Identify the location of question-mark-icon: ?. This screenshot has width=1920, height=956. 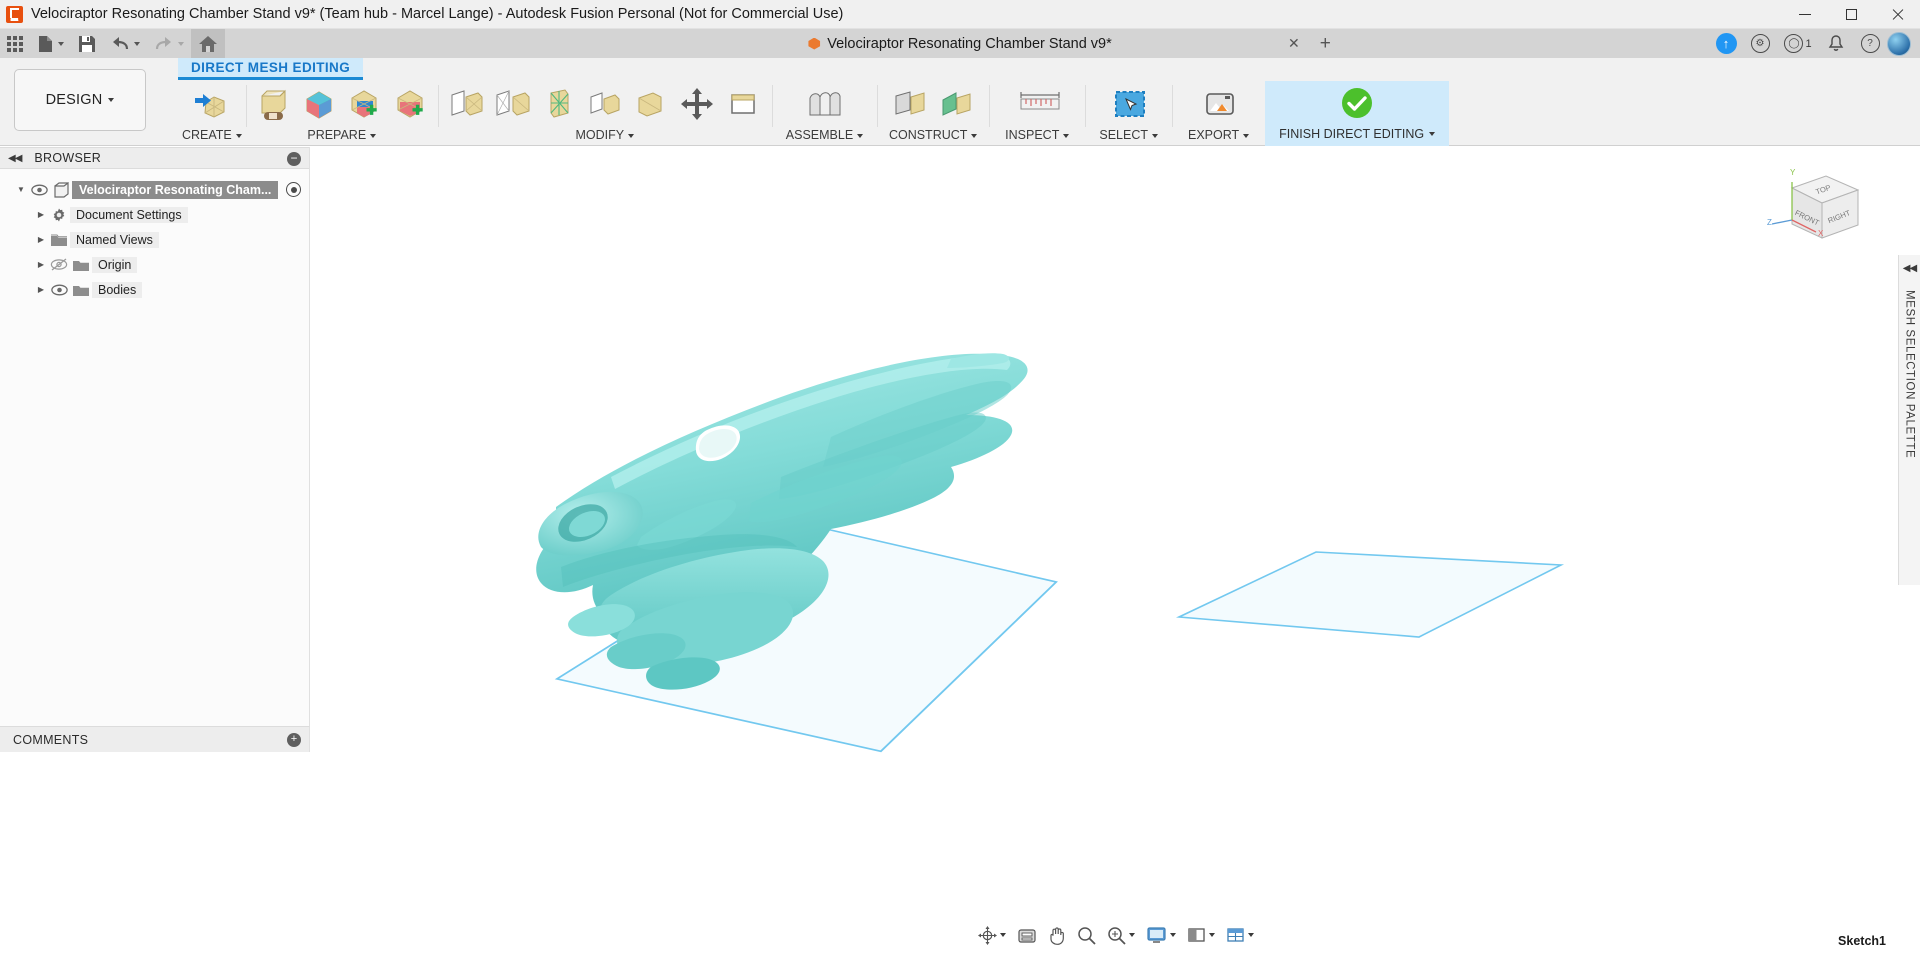
(1870, 43).